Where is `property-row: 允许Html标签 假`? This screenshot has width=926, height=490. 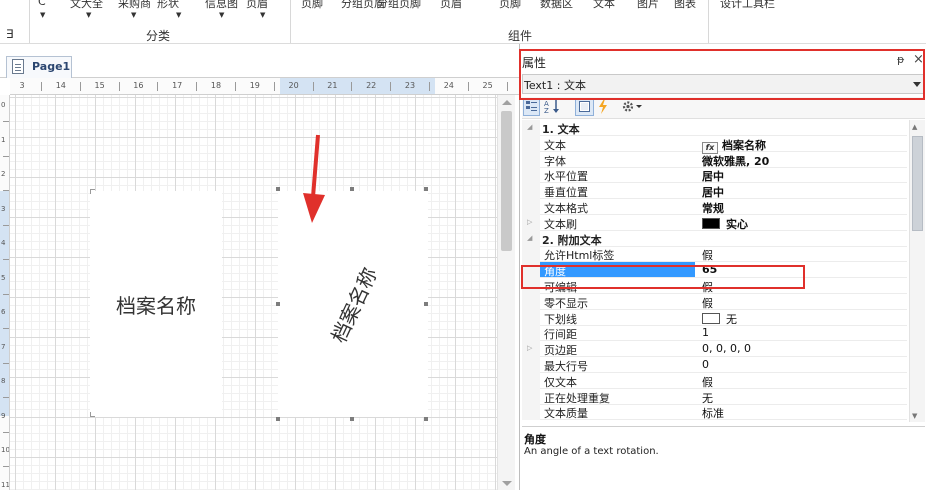
property-row: 允许Html标签 假 is located at coordinates (714, 254).